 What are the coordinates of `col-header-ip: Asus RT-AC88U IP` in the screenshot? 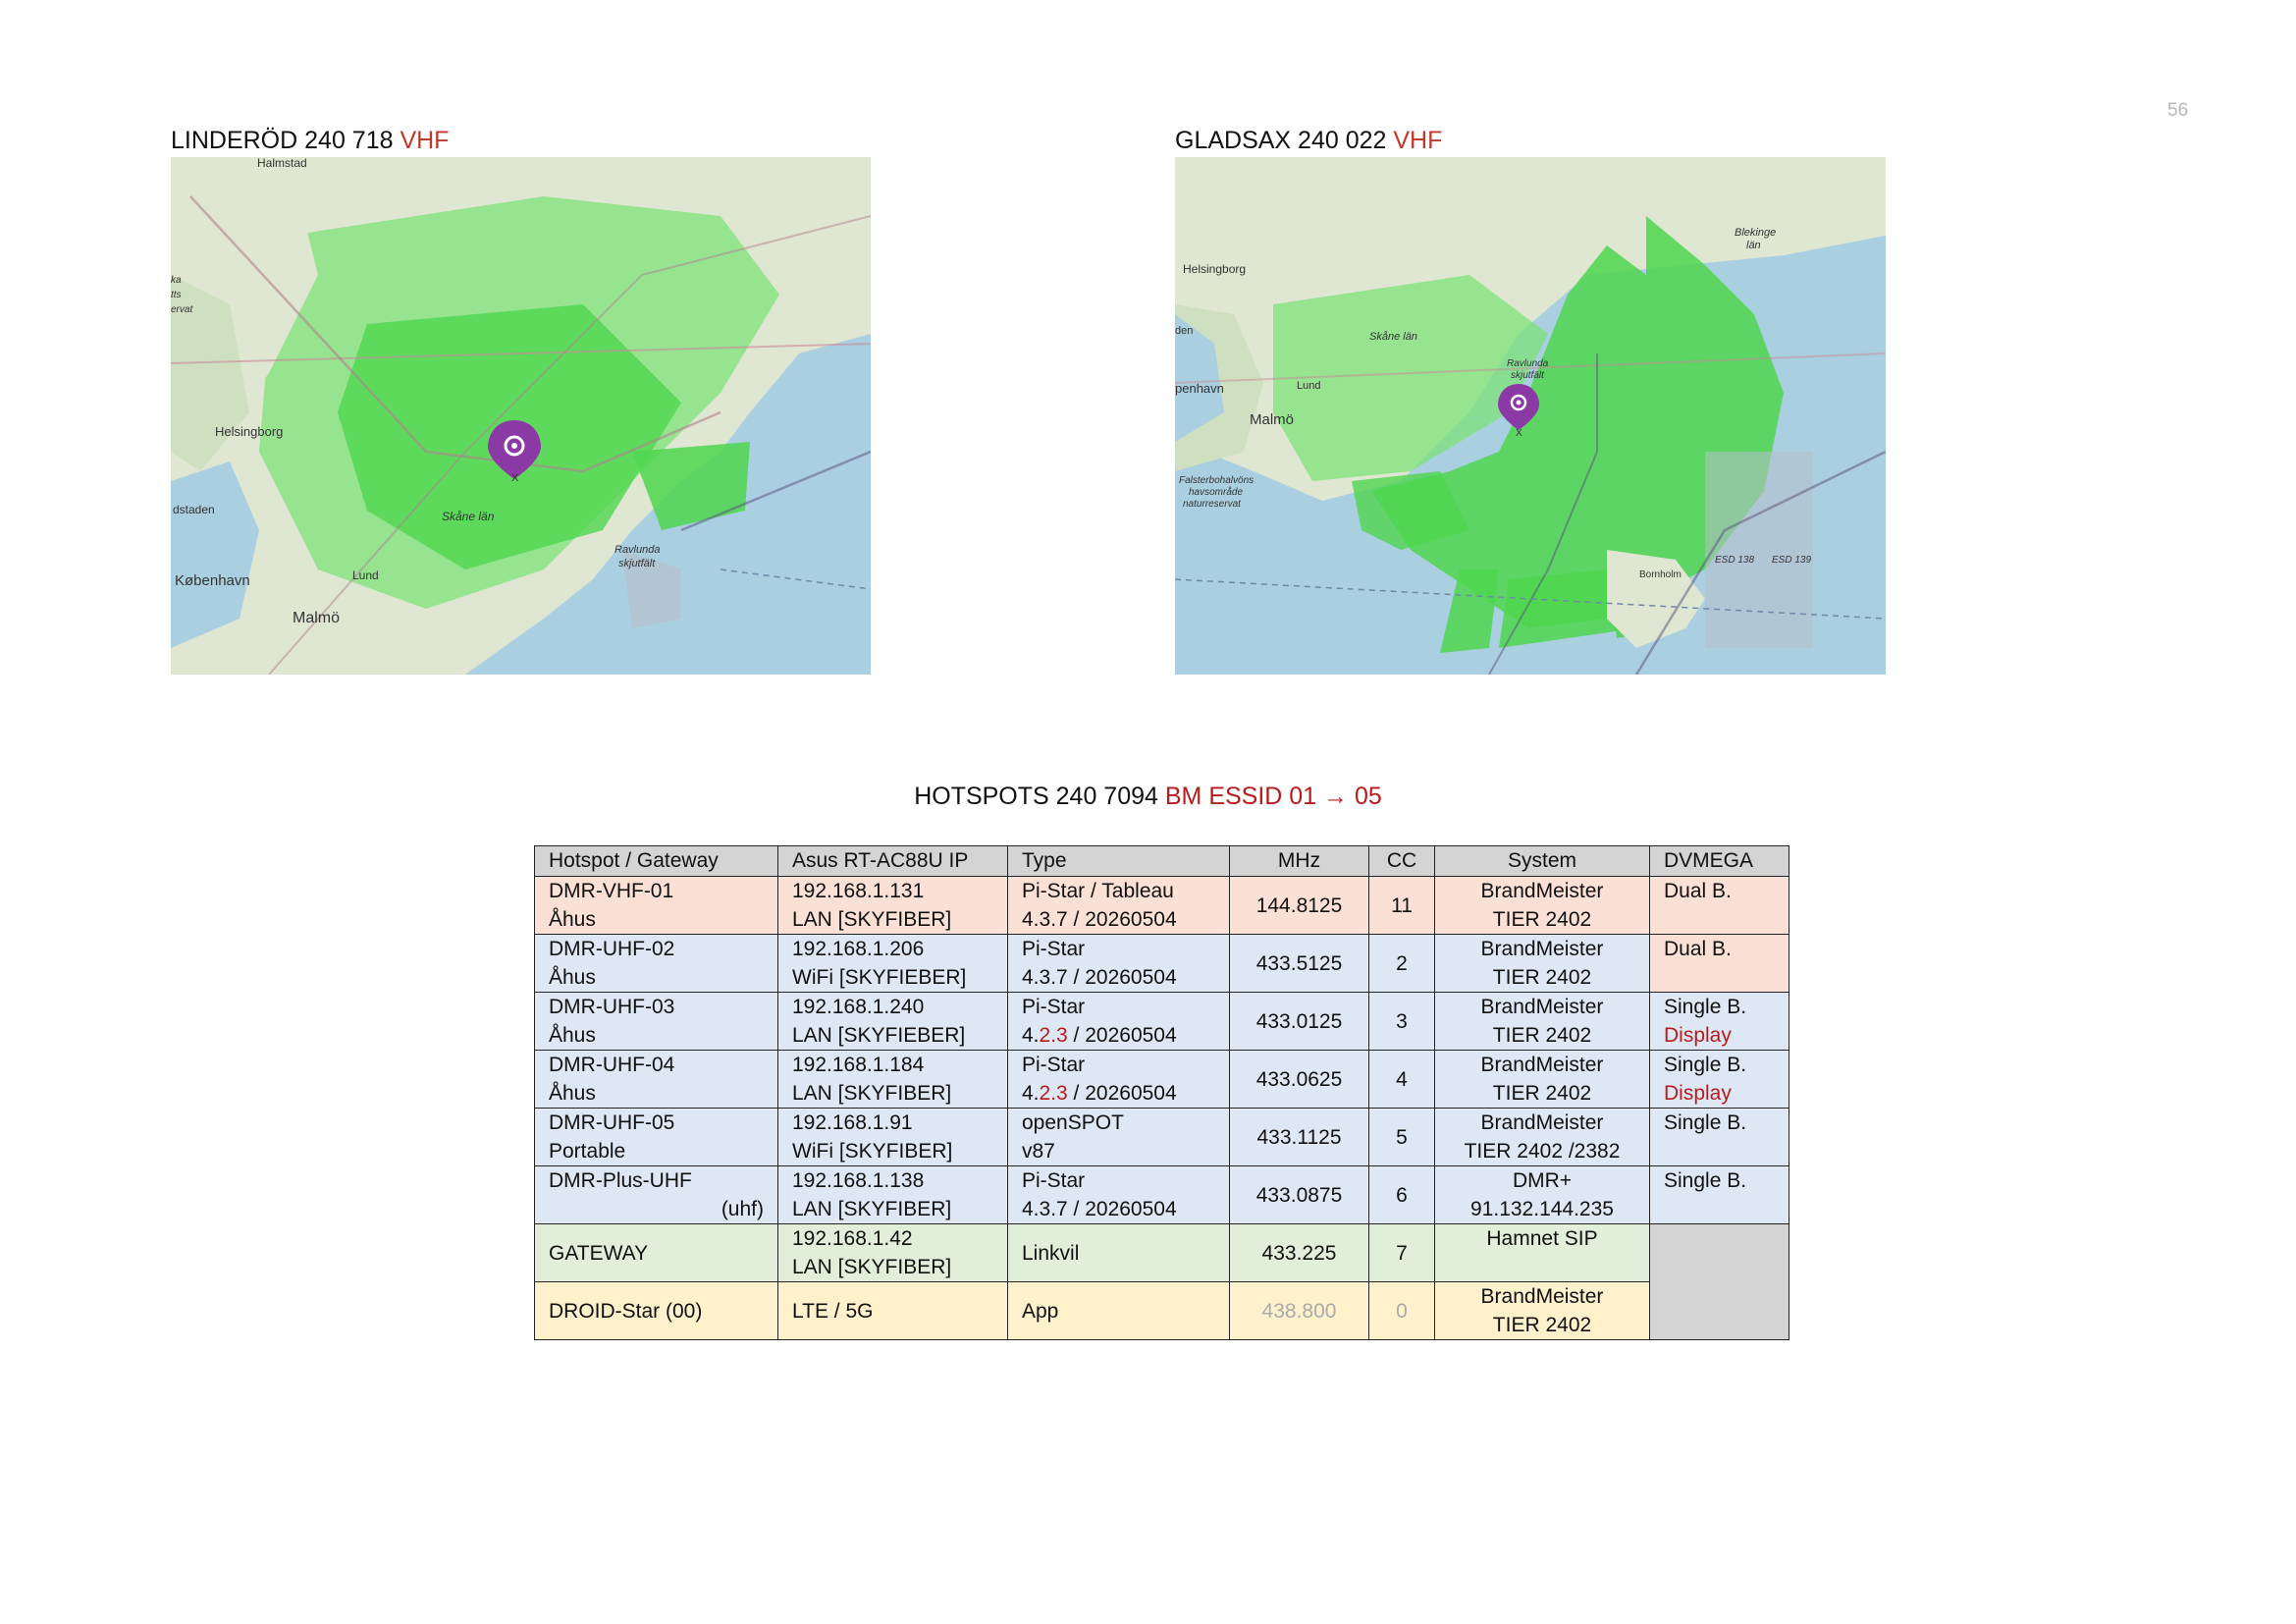 It's located at (892, 861).